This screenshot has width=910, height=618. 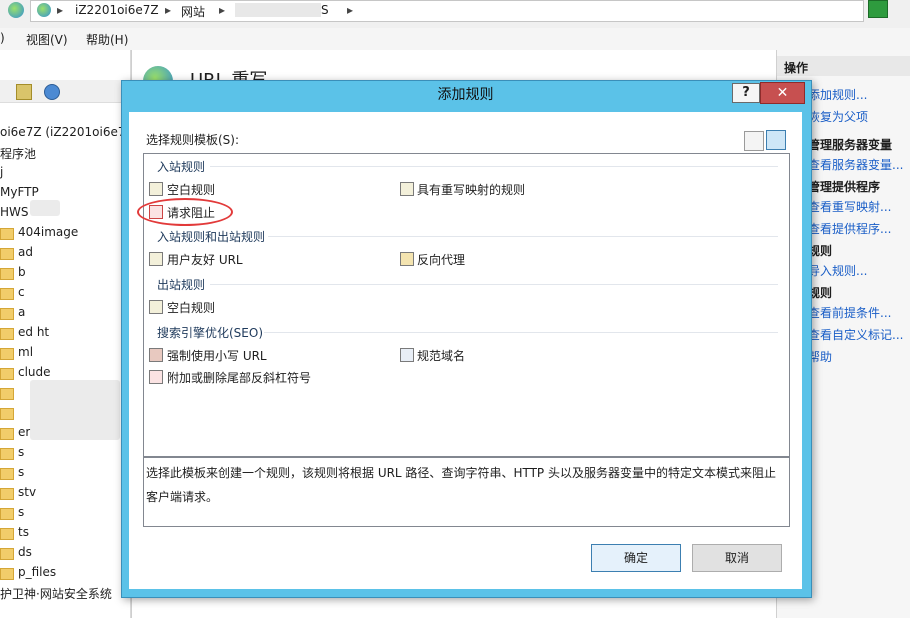 What do you see at coordinates (407, 355) in the screenshot?
I see `canonical-domain-icon` at bounding box center [407, 355].